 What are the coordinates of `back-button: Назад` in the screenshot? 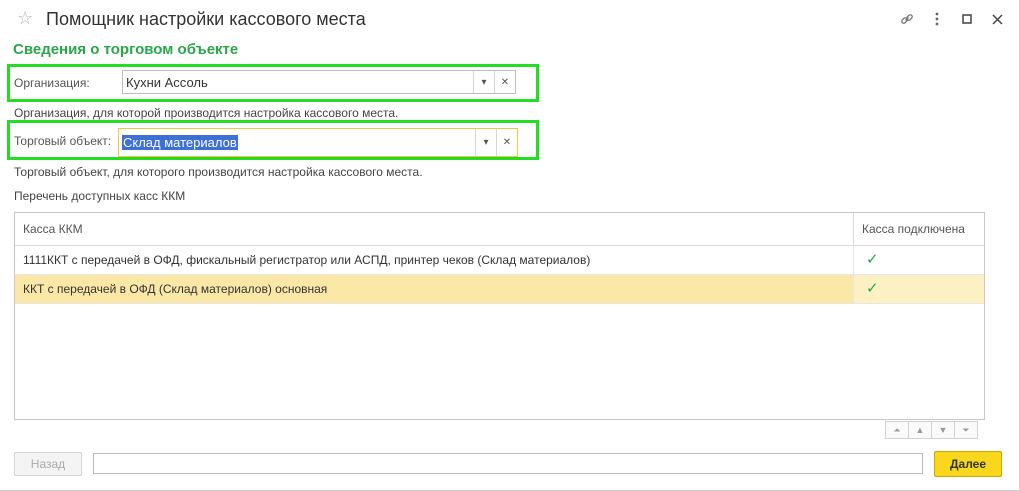 It's located at (48, 464).